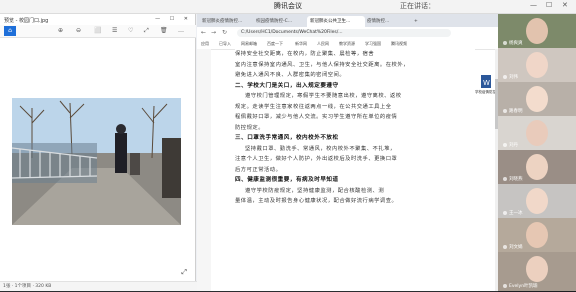  I want to click on doc-line: 保持安全社交距离，在校内，防止聚集、晨检等，宿舍, so click(305, 54).